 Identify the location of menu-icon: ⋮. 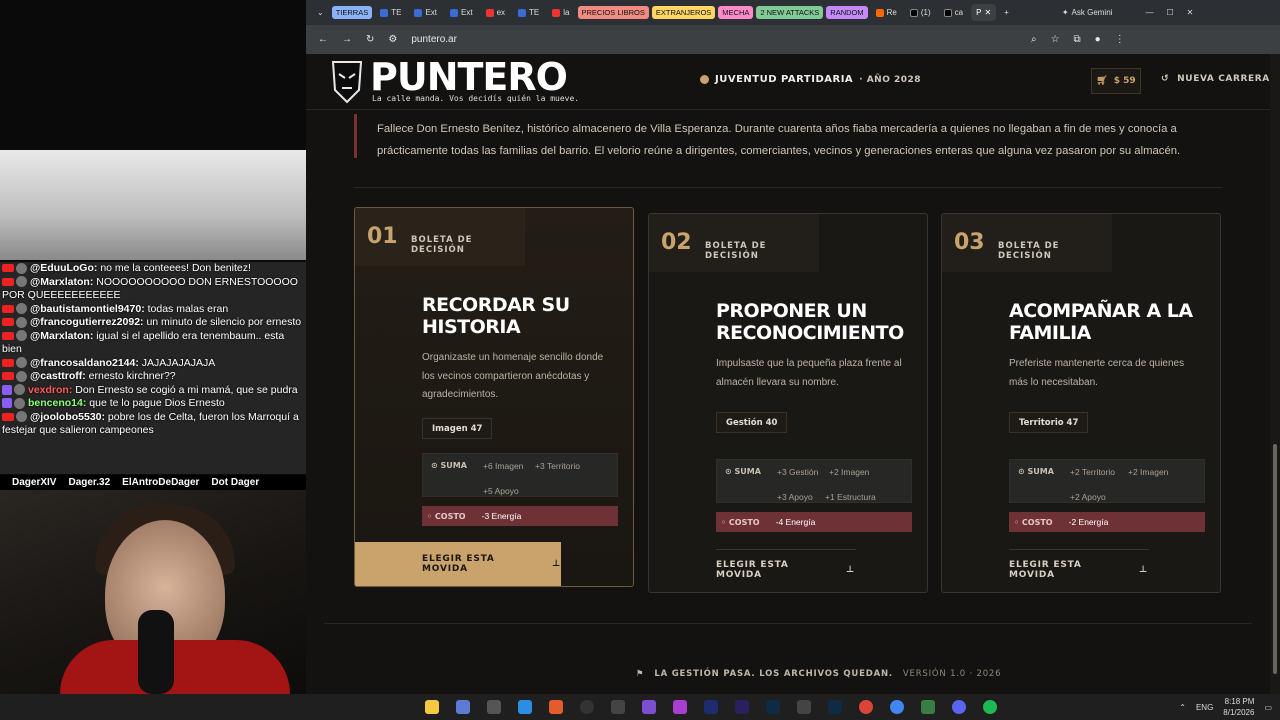
(1120, 39).